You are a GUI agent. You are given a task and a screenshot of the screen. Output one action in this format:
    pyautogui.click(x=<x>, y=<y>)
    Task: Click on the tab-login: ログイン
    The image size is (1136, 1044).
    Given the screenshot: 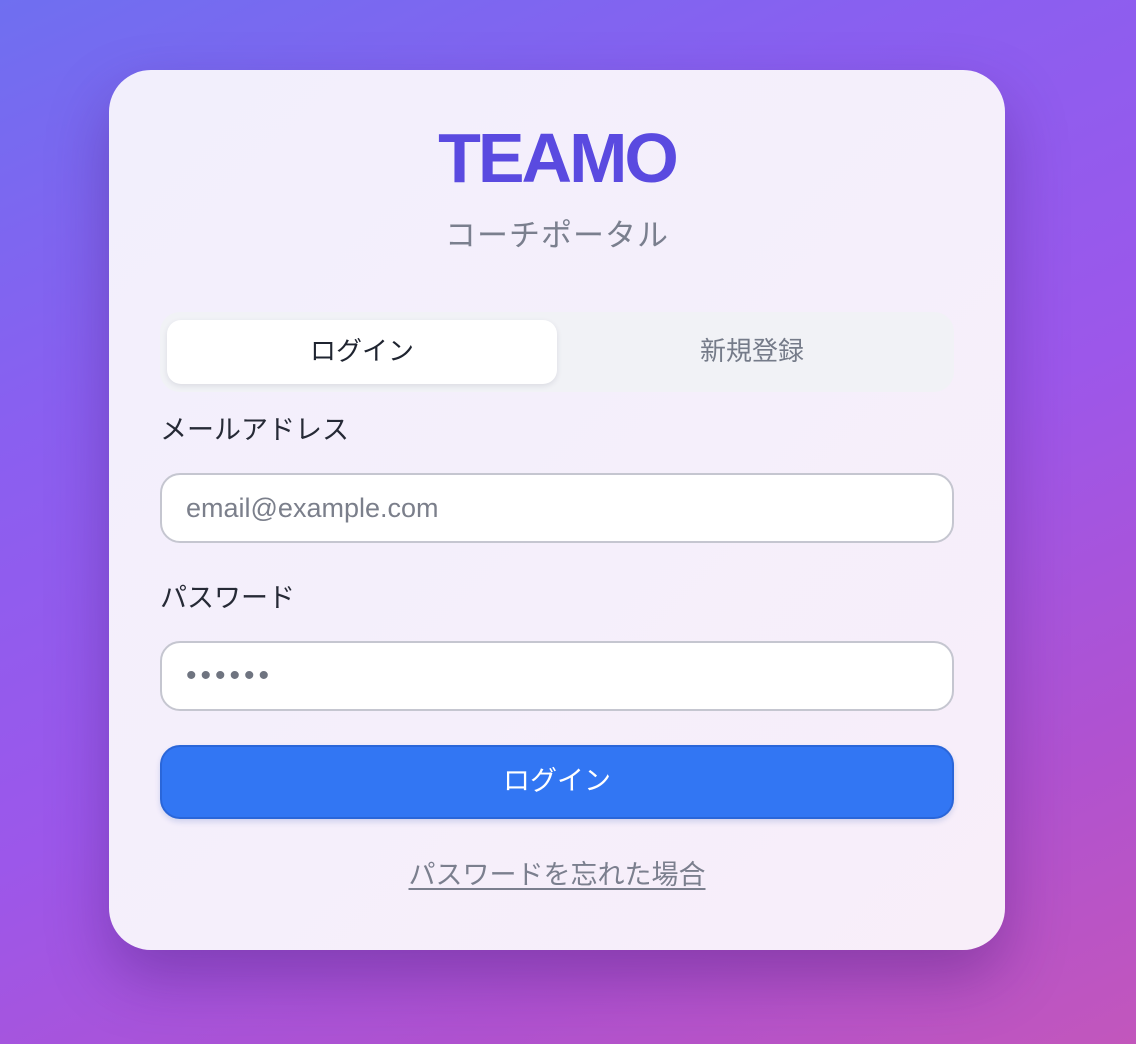 What is the action you would take?
    pyautogui.click(x=362, y=352)
    